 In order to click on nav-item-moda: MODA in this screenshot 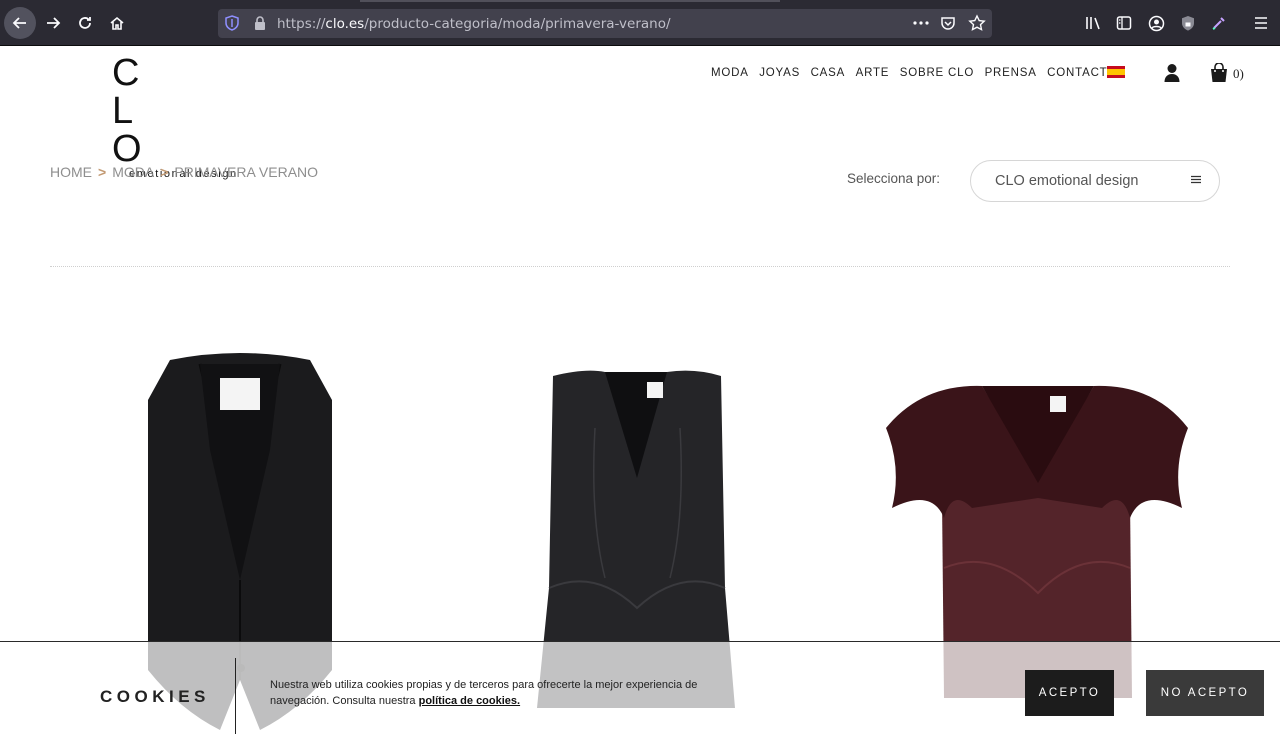, I will do `click(730, 73)`.